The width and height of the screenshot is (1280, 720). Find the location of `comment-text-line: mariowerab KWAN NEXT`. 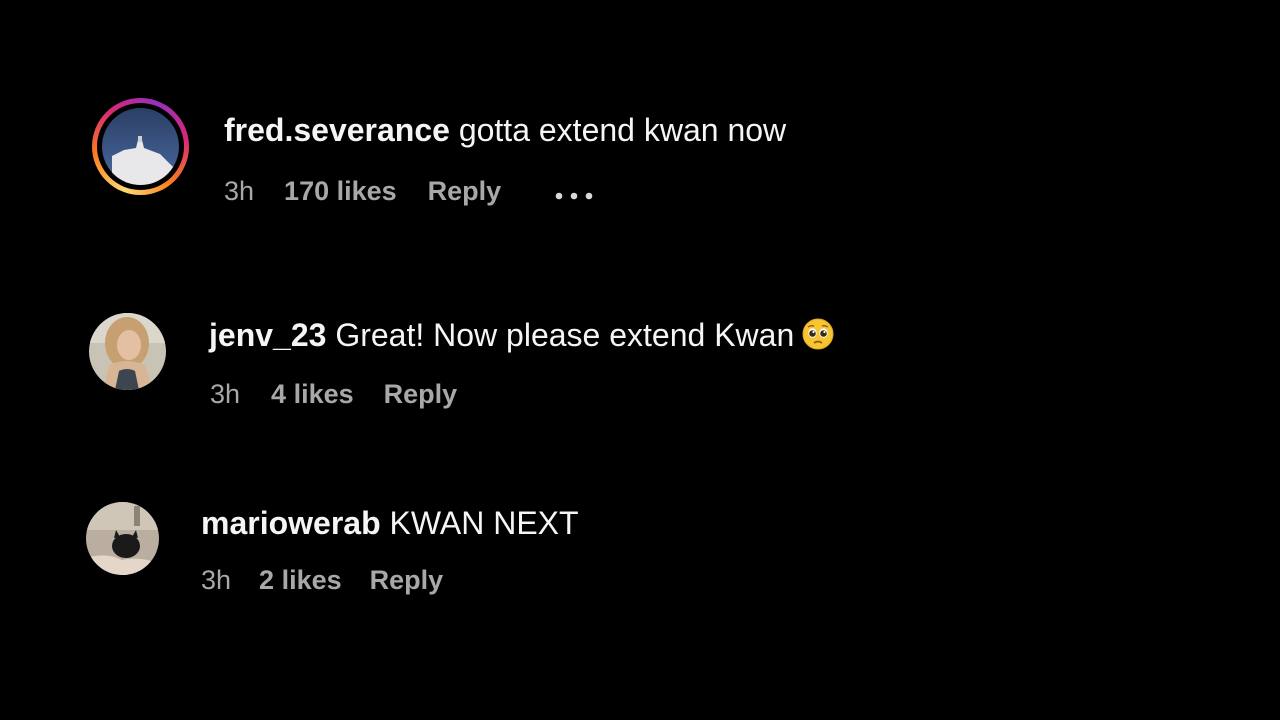

comment-text-line: mariowerab KWAN NEXT is located at coordinates (390, 523).